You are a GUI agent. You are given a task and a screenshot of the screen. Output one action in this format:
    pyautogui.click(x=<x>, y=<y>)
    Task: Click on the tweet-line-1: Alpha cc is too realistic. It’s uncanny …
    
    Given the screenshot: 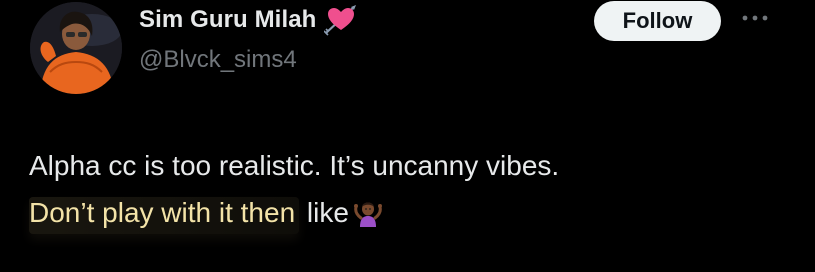 What is the action you would take?
    pyautogui.click(x=294, y=165)
    